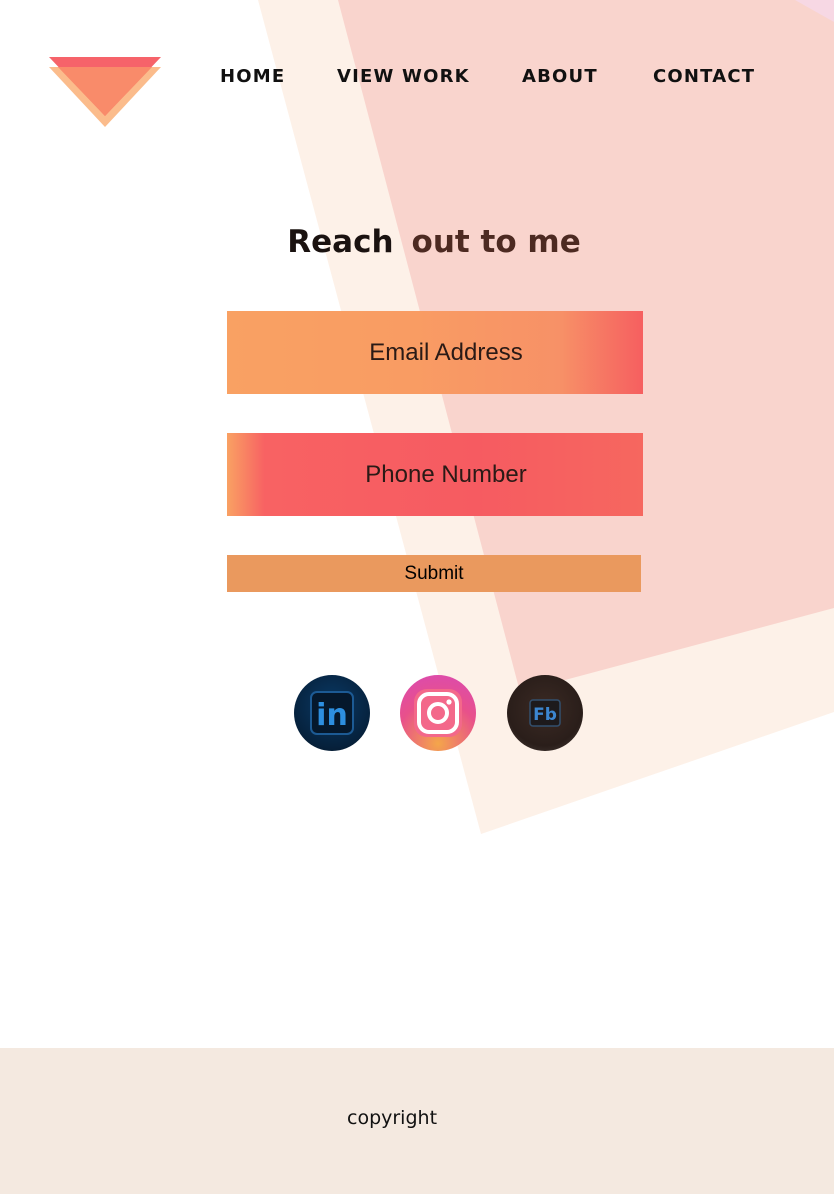 Image resolution: width=834 pixels, height=1194 pixels. Describe the element at coordinates (403, 77) in the screenshot. I see `nav-view-work-link: VIEW WORK` at that location.